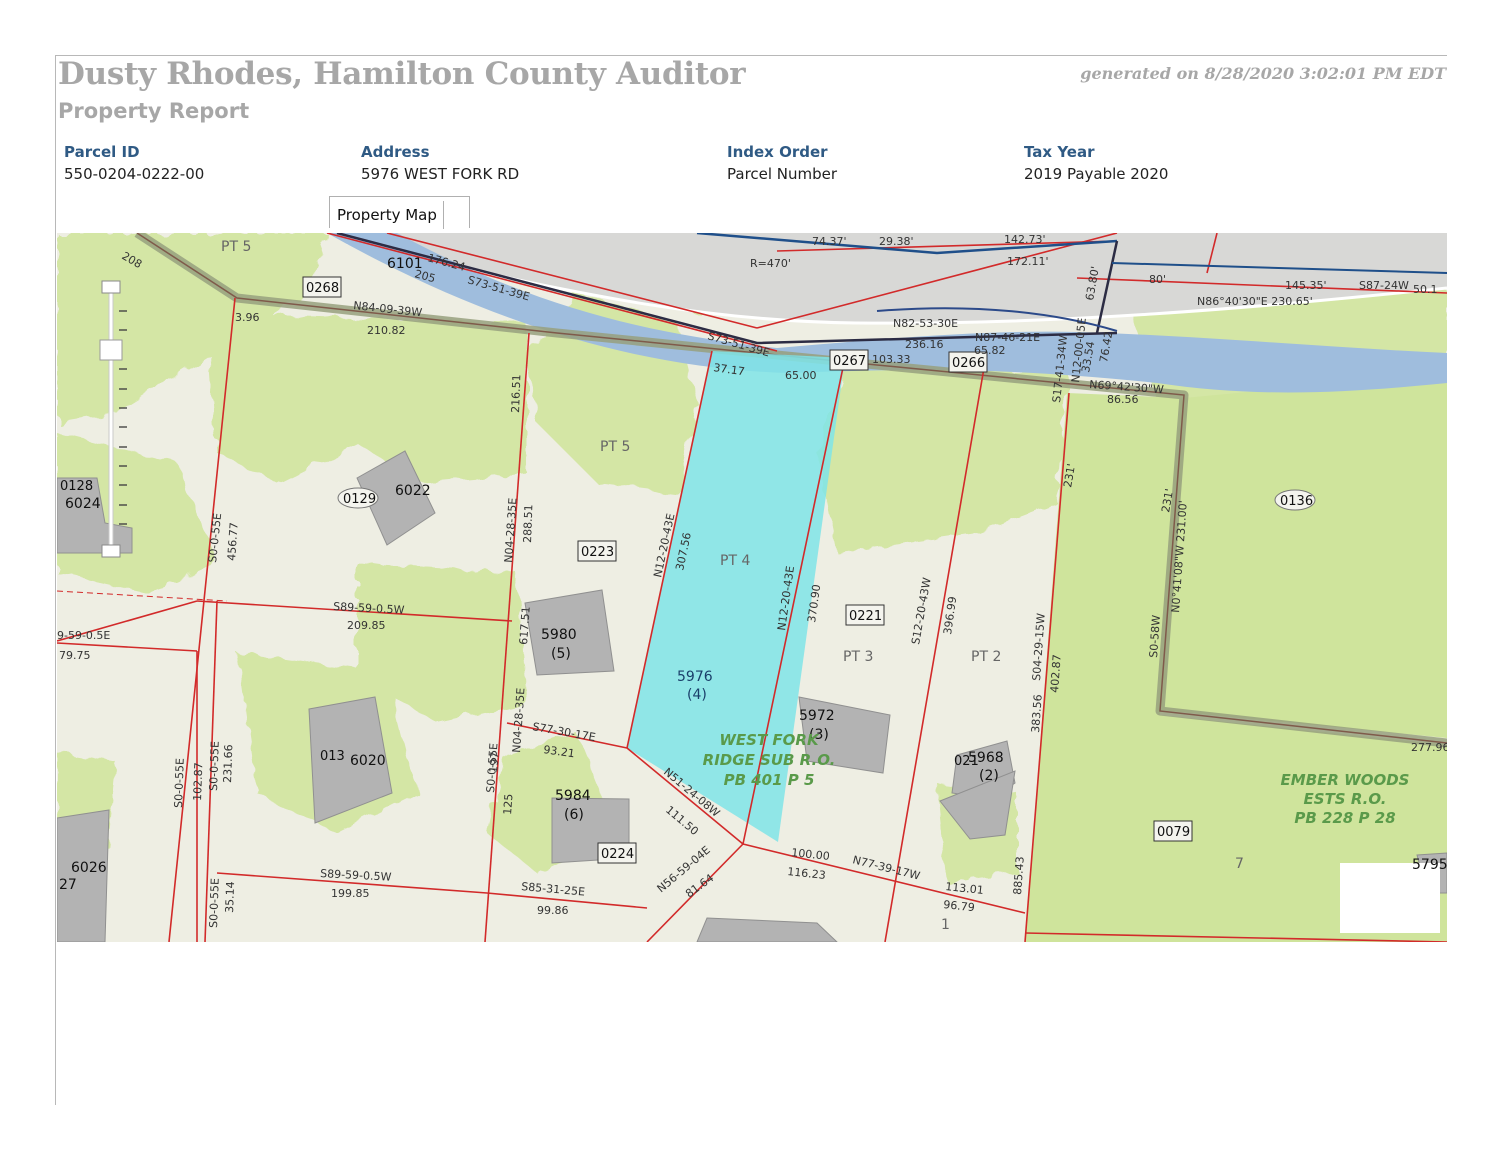 This screenshot has width=1500, height=1159. What do you see at coordinates (402, 74) in the screenshot?
I see `auditor-title: Dusty Rhodes, Hamilton County Auditor` at bounding box center [402, 74].